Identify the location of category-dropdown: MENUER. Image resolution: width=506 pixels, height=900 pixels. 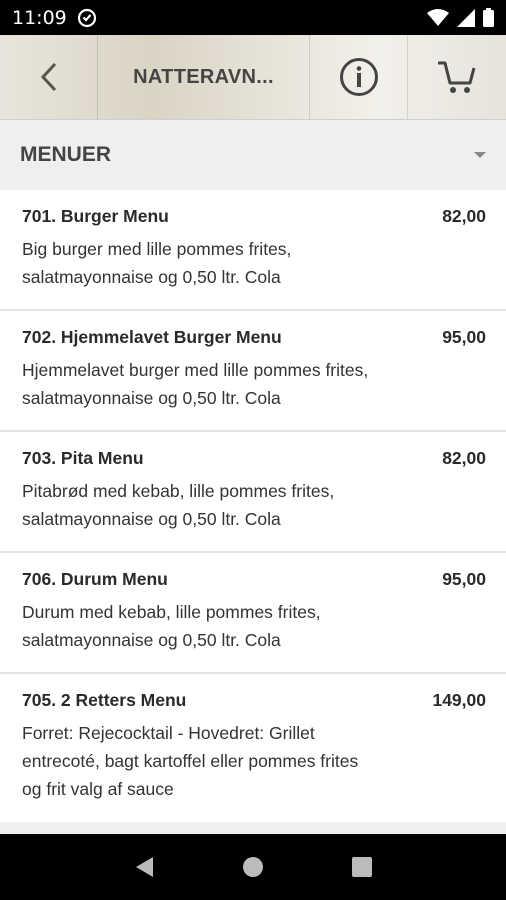
(253, 155).